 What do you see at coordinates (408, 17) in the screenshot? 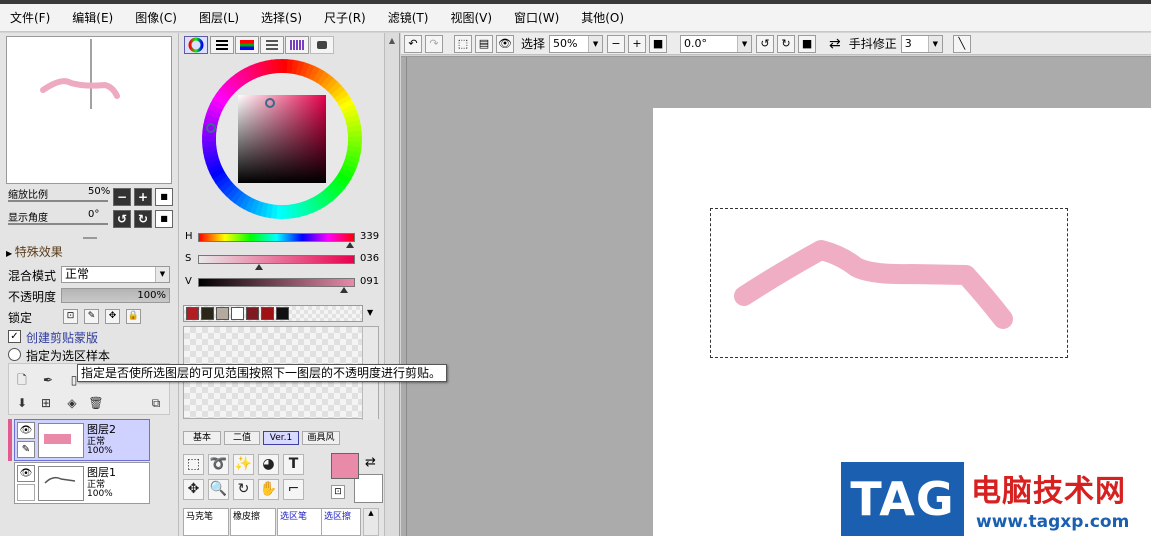
I see `menu-filter: 滤镜(T)` at bounding box center [408, 17].